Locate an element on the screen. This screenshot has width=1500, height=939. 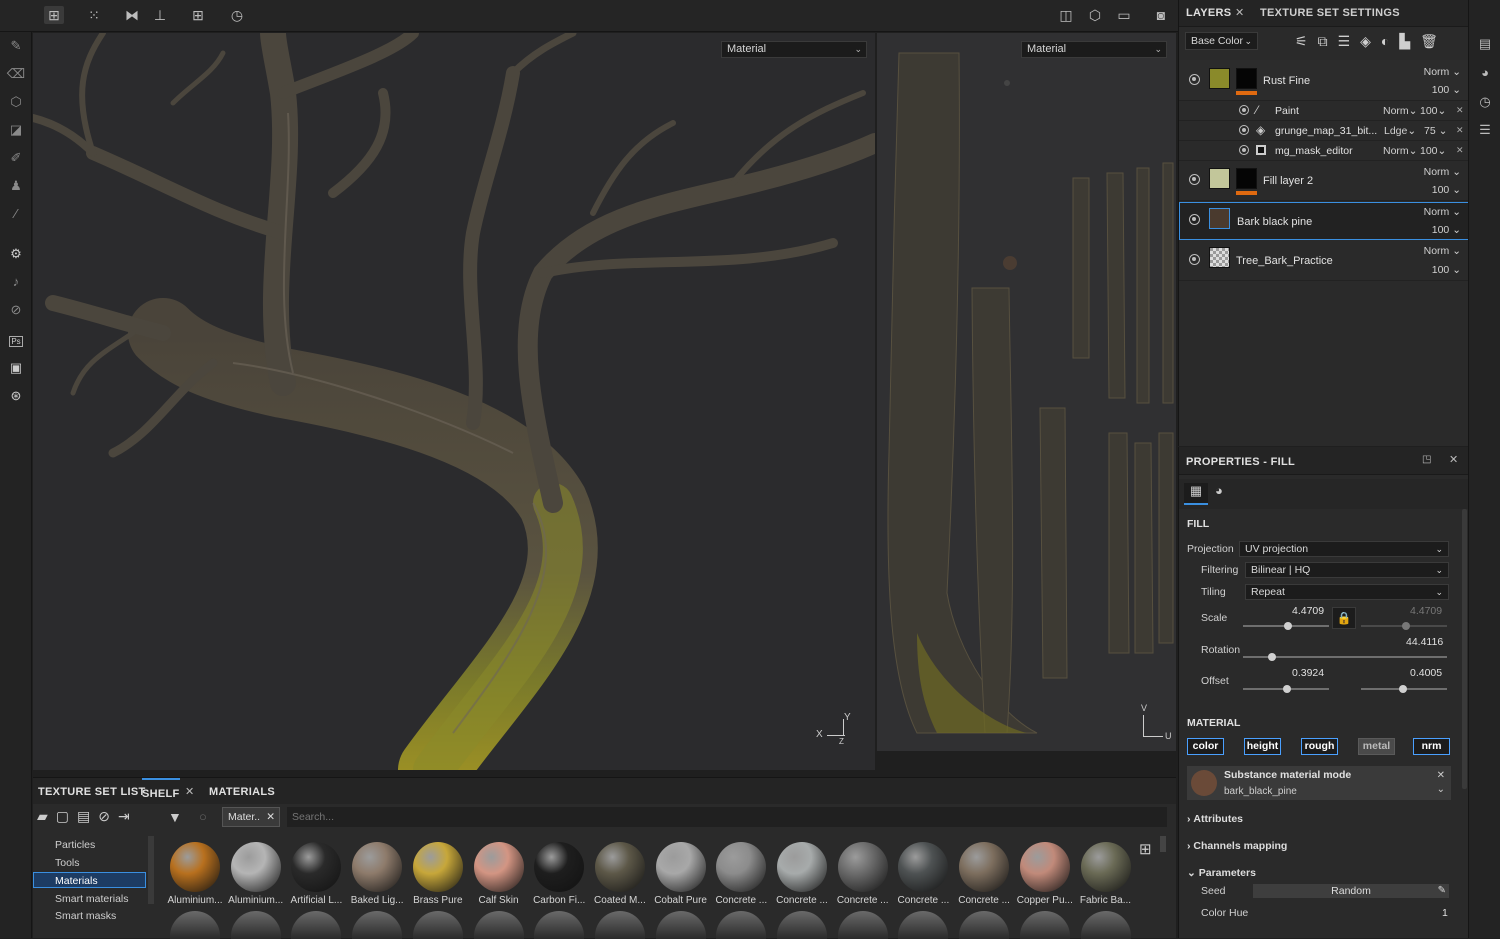
hide-icon: ⊘ is located at coordinates (108, 816).